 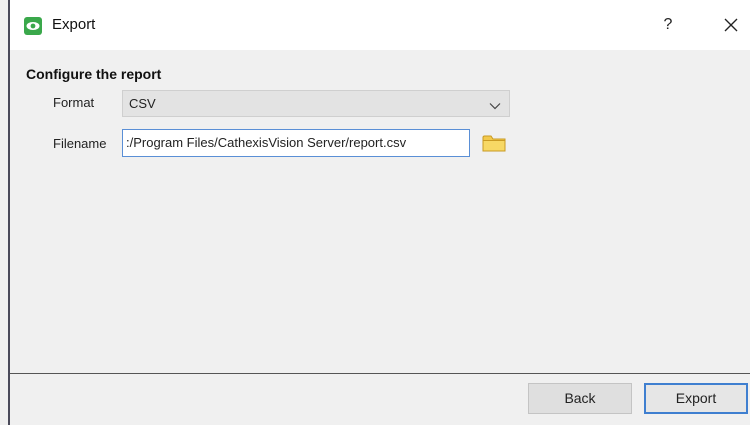 I want to click on folder-icon, so click(x=494, y=143).